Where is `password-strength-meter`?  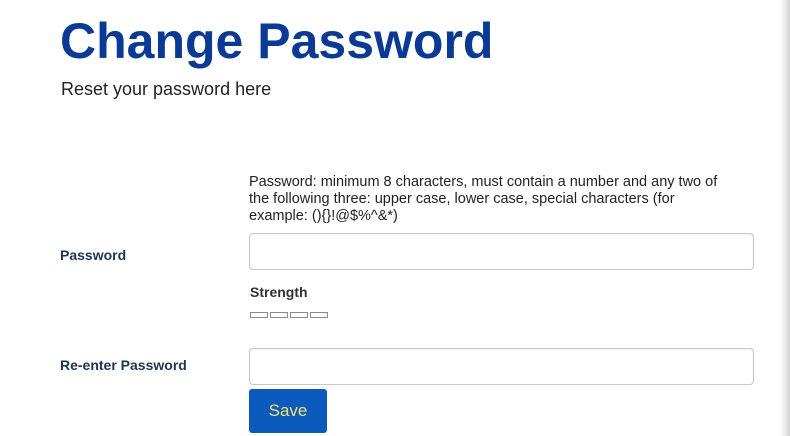
password-strength-meter is located at coordinates (289, 315).